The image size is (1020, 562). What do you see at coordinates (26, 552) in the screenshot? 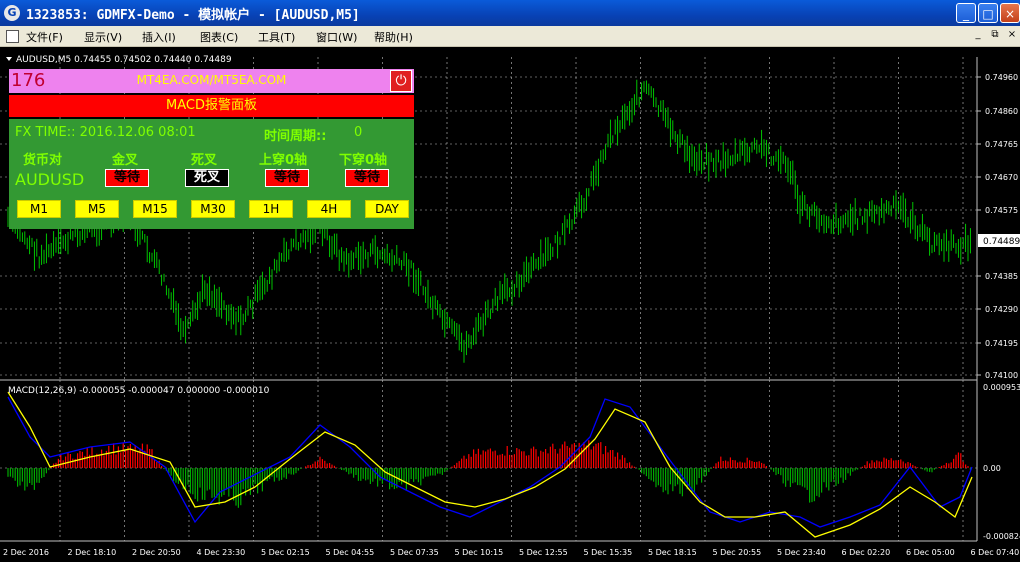
I see `time-tick-label: 2 Dec 2016` at bounding box center [26, 552].